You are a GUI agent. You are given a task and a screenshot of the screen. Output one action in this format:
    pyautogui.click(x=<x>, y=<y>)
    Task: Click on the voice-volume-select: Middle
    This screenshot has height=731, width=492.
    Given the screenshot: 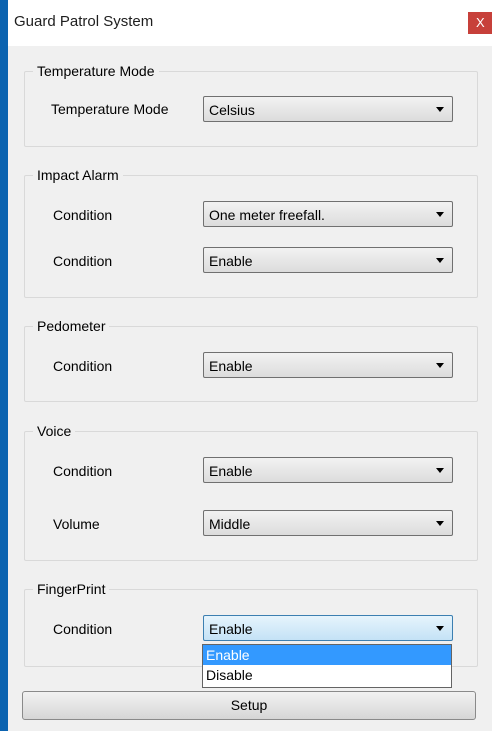 What is the action you would take?
    pyautogui.click(x=328, y=523)
    